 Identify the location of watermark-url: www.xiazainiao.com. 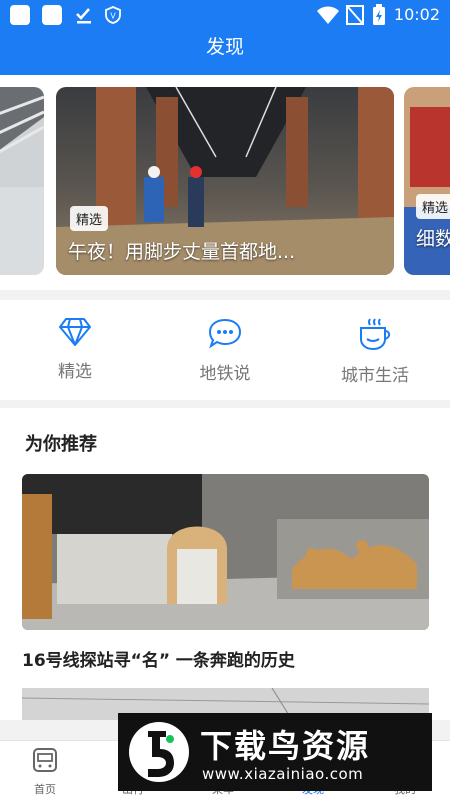
(283, 774).